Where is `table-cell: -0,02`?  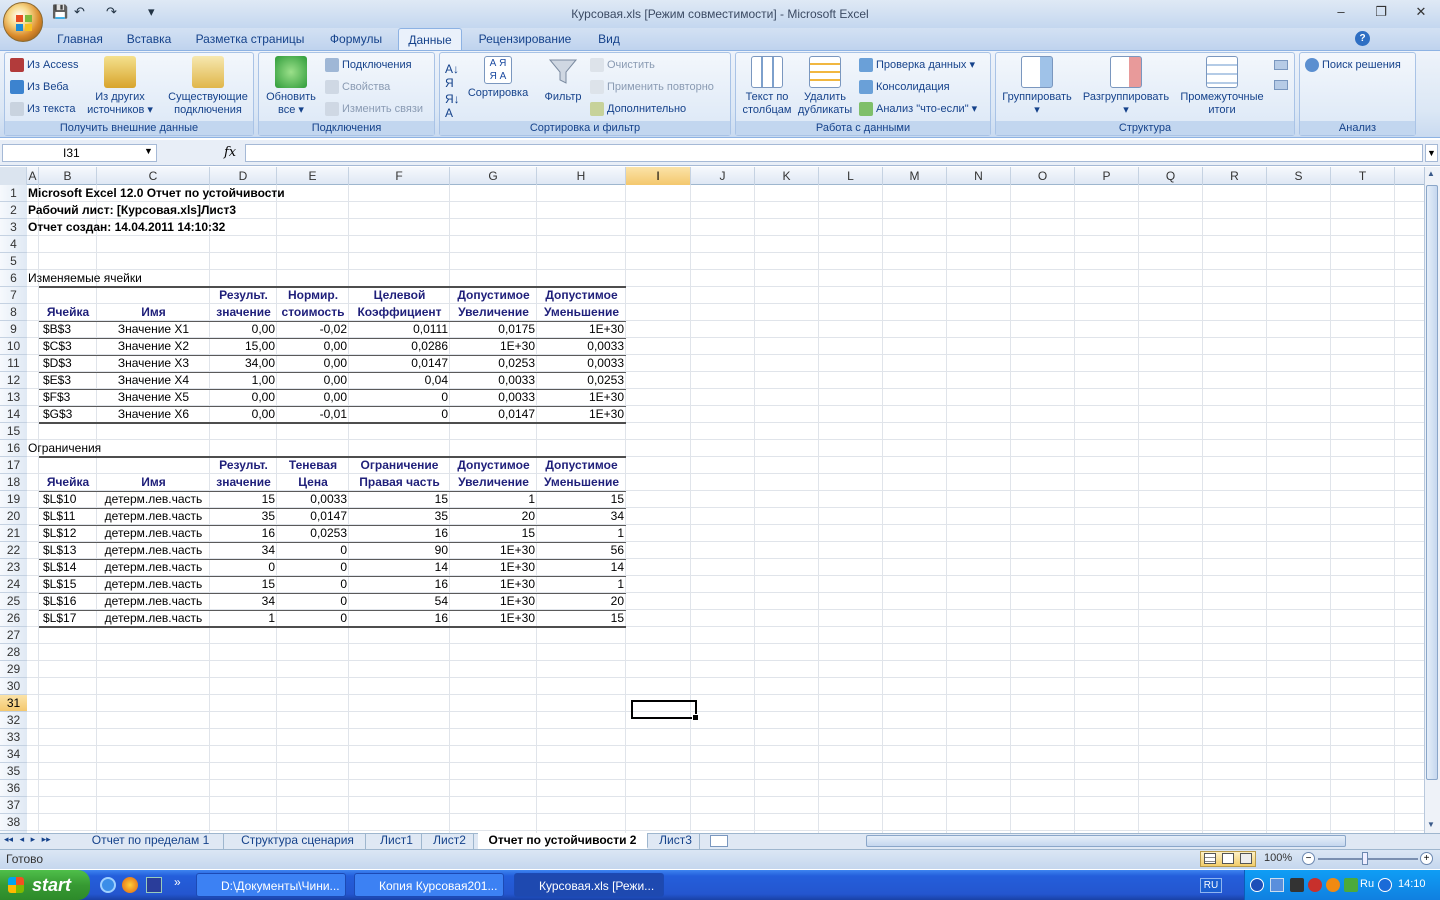 table-cell: -0,02 is located at coordinates (313, 329).